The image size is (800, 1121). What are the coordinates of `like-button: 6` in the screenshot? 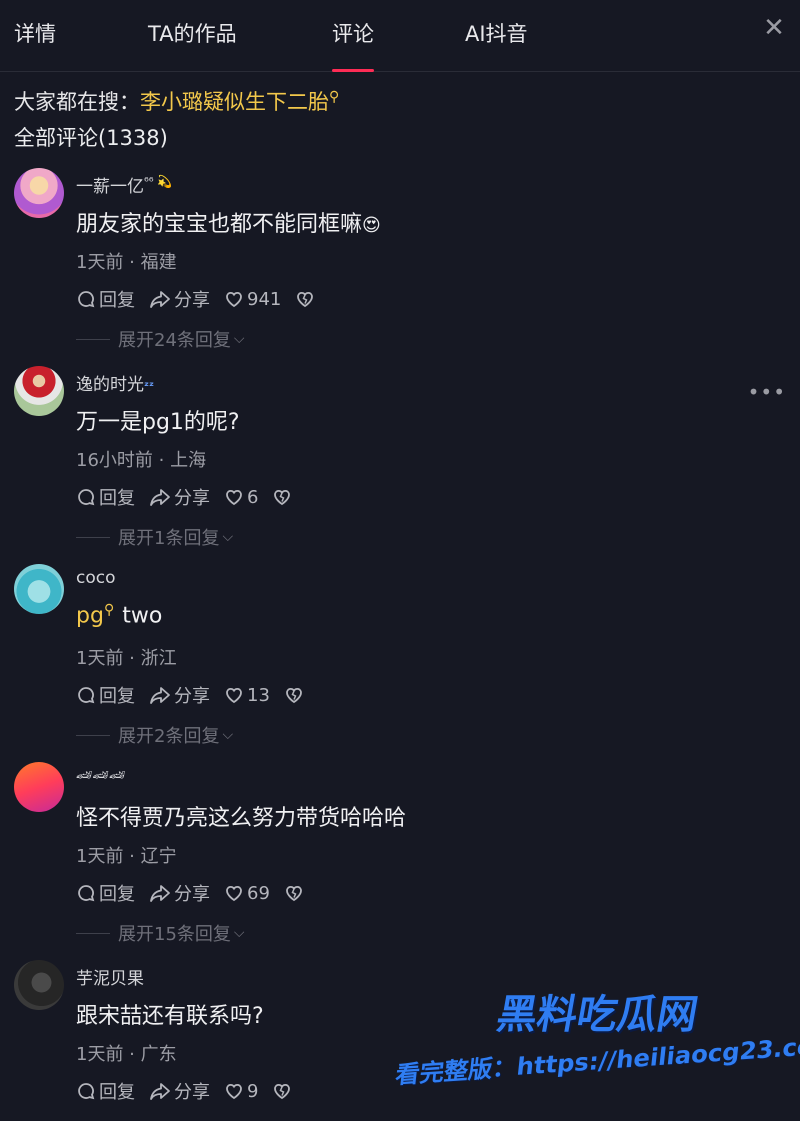 It's located at (241, 497).